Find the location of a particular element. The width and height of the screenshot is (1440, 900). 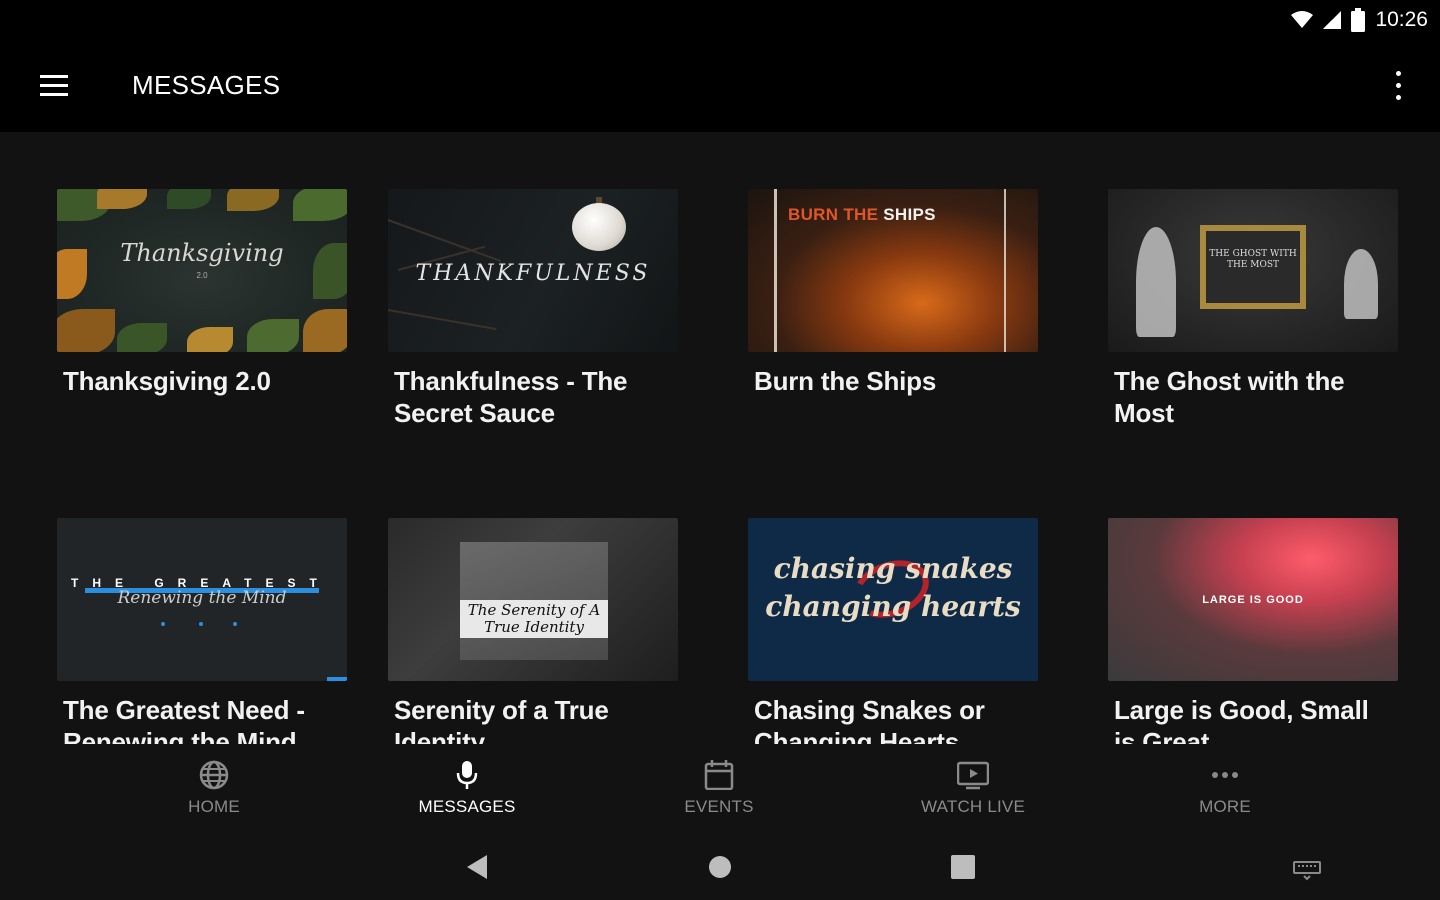

microphone-icon is located at coordinates (467, 775).